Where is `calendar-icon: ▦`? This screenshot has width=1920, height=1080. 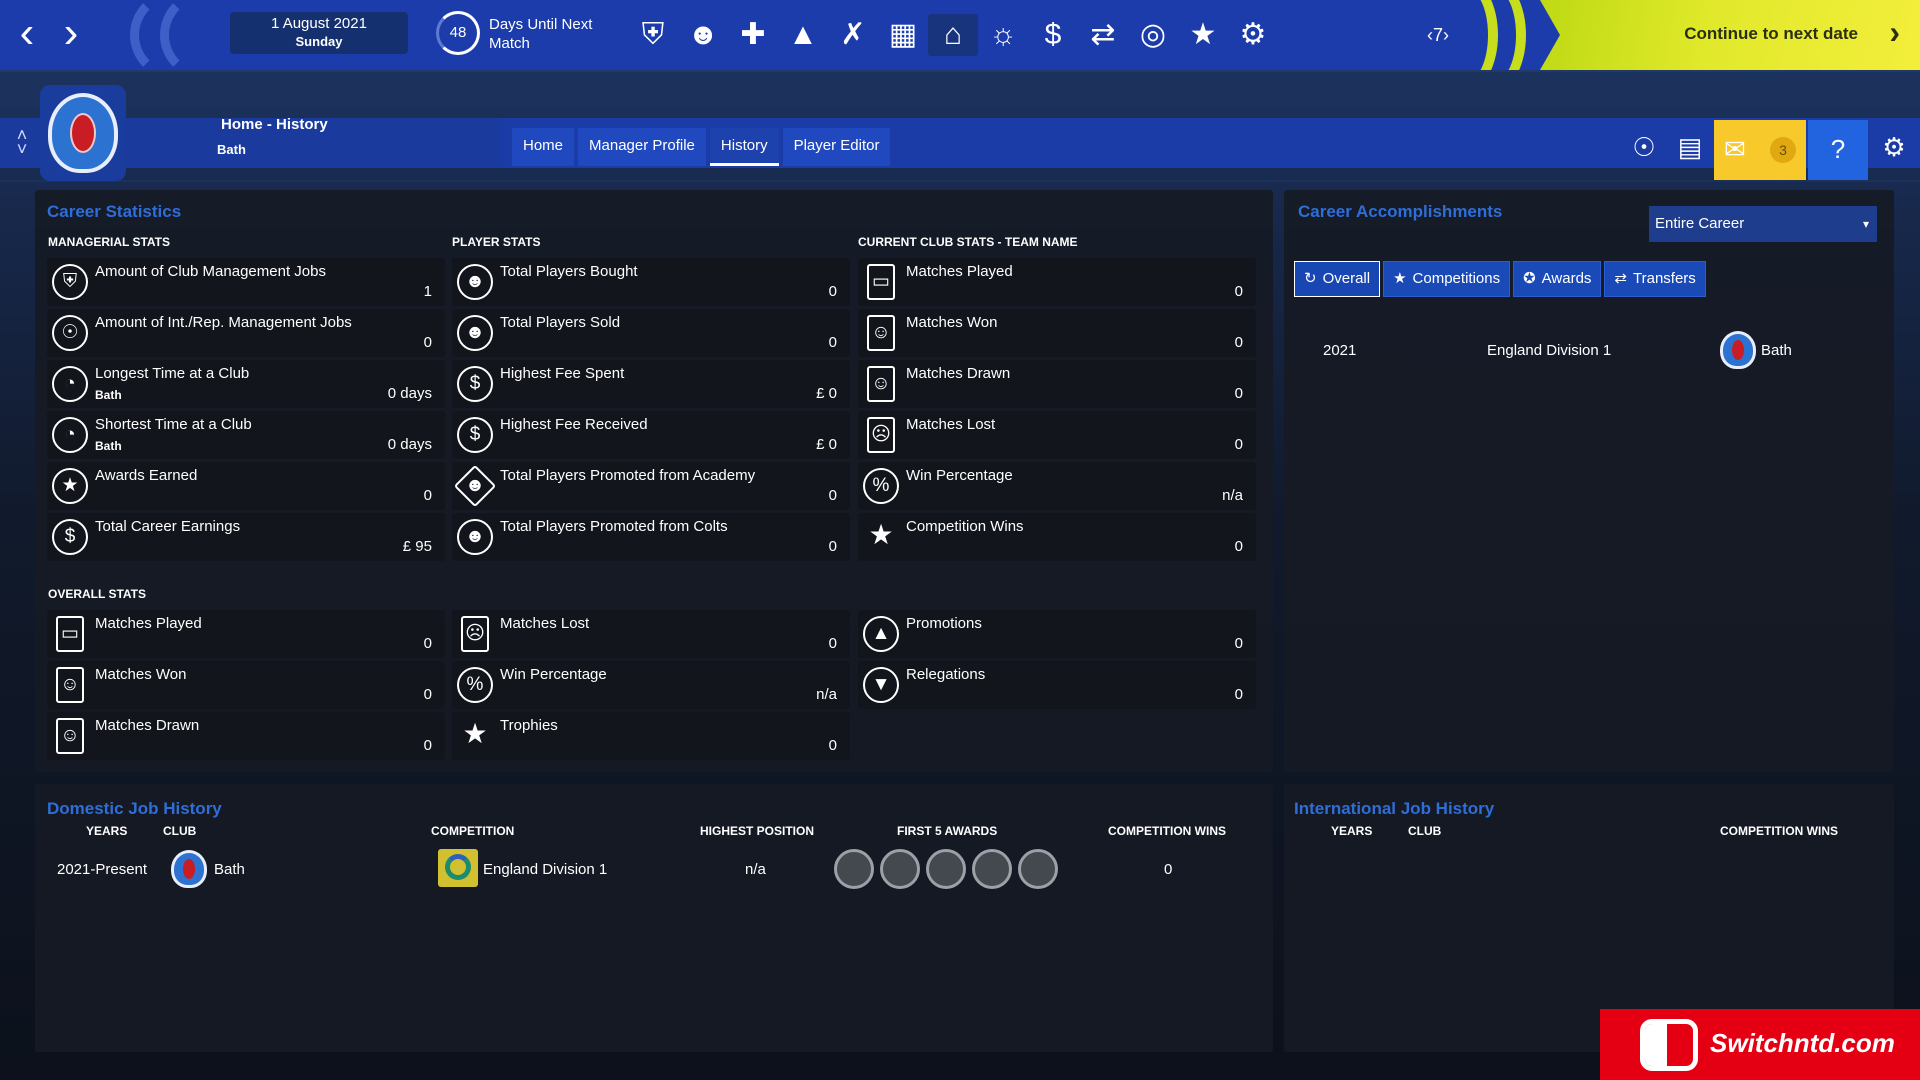
calendar-icon: ▦ is located at coordinates (903, 35).